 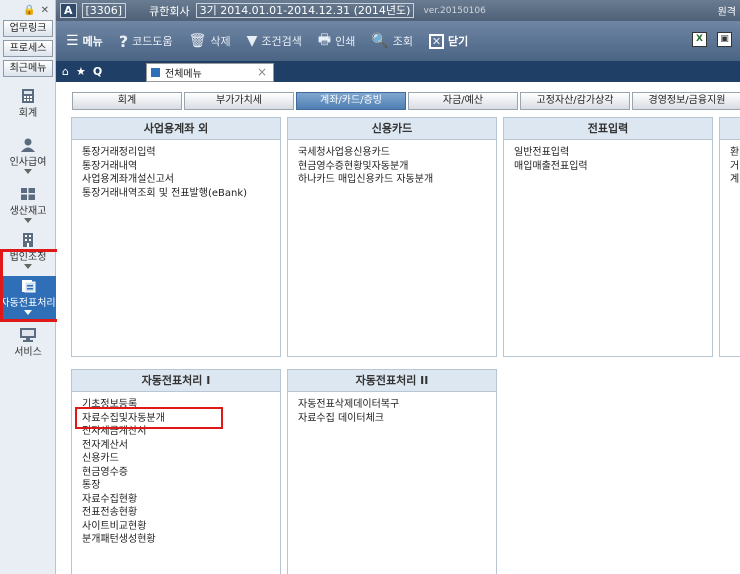 What do you see at coordinates (403, 41) in the screenshot?
I see `inquiry-label: 조회` at bounding box center [403, 41].